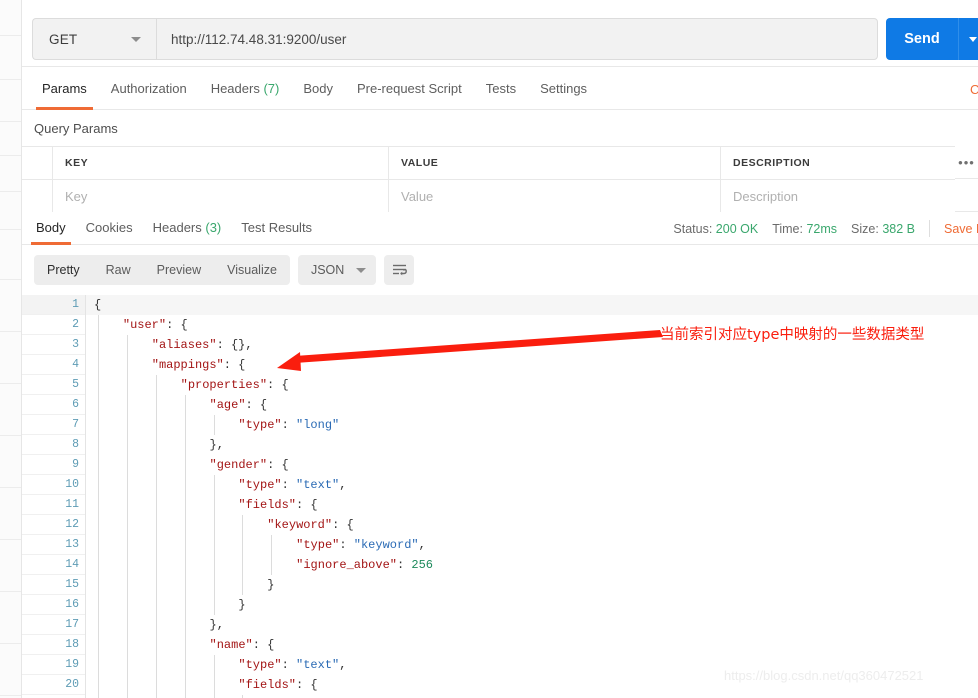  What do you see at coordinates (242, 605) in the screenshot?
I see `code-token-p: }` at bounding box center [242, 605].